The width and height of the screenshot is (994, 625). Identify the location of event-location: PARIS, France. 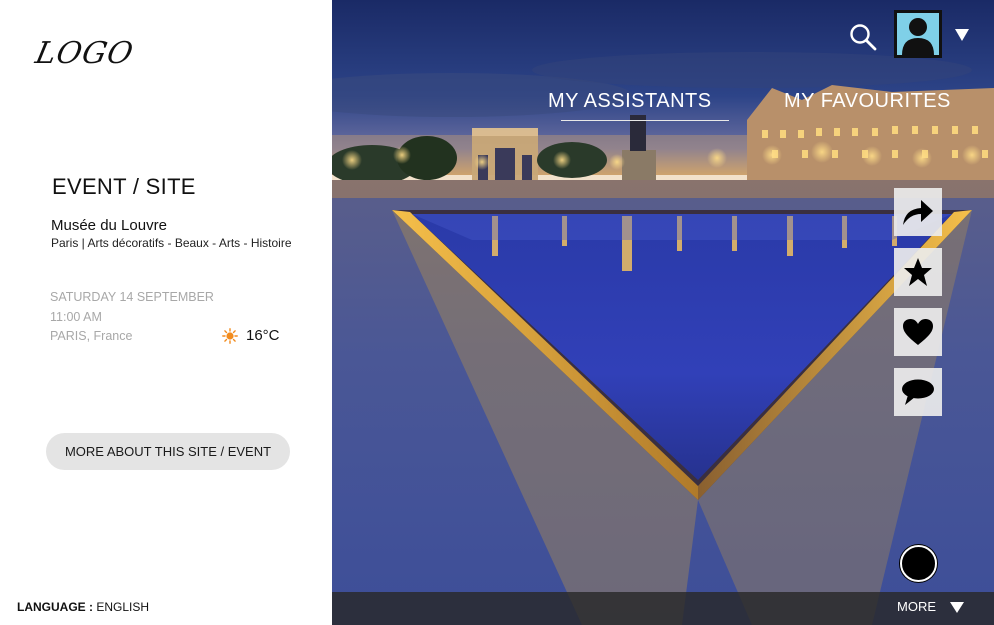
(91, 336).